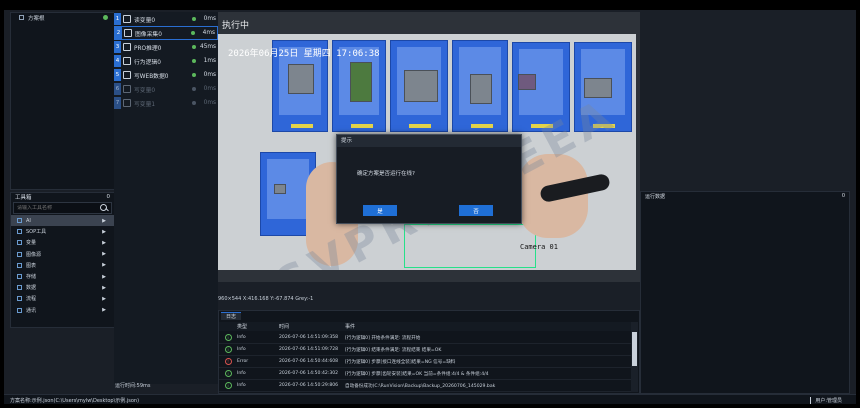 The height and width of the screenshot is (408, 860). What do you see at coordinates (62, 298) in the screenshot?
I see `toolbox-item: 流程 ▶` at bounding box center [62, 298].